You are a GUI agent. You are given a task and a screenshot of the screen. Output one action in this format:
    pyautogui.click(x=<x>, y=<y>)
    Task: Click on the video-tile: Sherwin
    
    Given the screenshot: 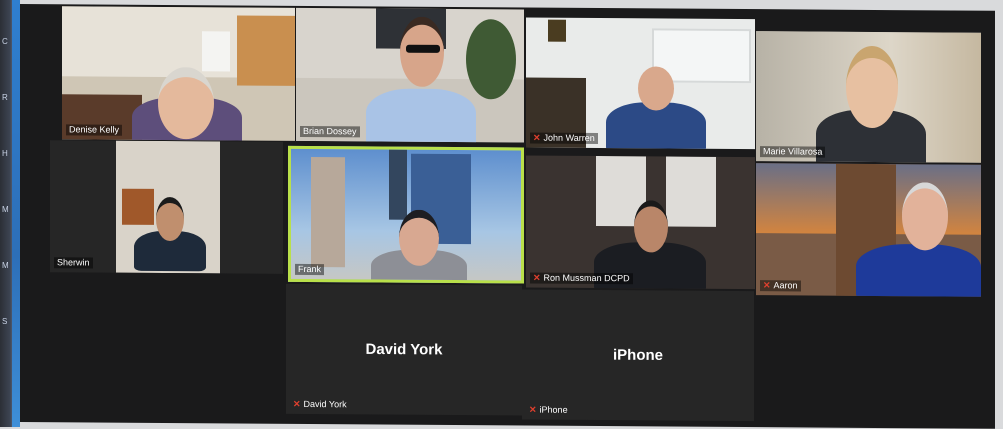 What is the action you would take?
    pyautogui.click(x=166, y=207)
    